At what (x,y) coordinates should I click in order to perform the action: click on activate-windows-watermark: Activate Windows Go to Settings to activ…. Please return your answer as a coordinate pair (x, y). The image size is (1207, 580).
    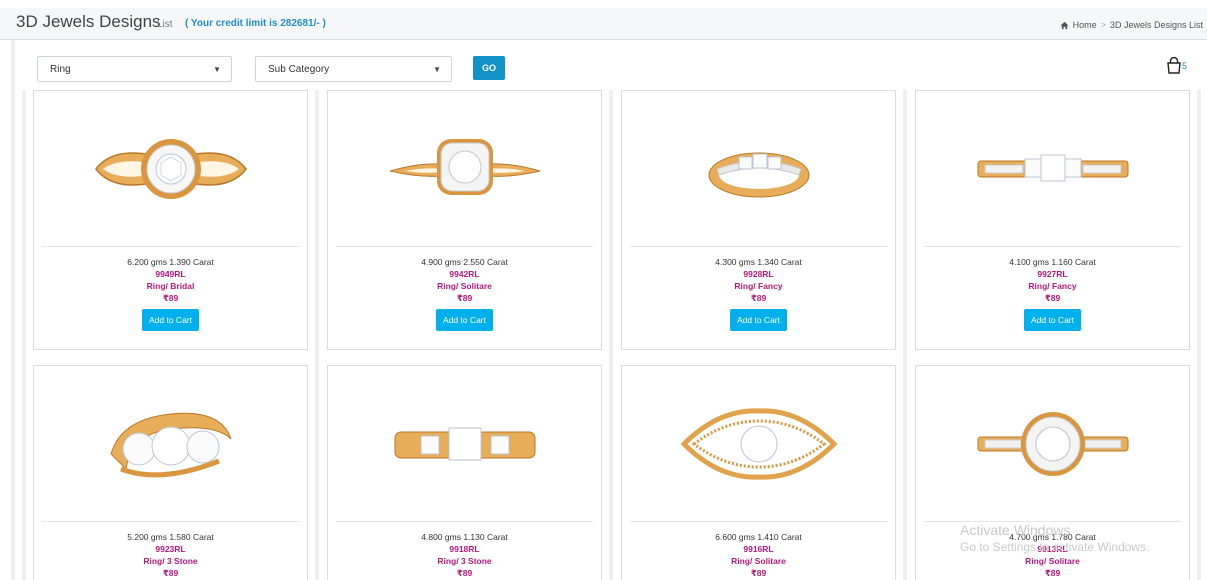
    Looking at the image, I should click on (1054, 538).